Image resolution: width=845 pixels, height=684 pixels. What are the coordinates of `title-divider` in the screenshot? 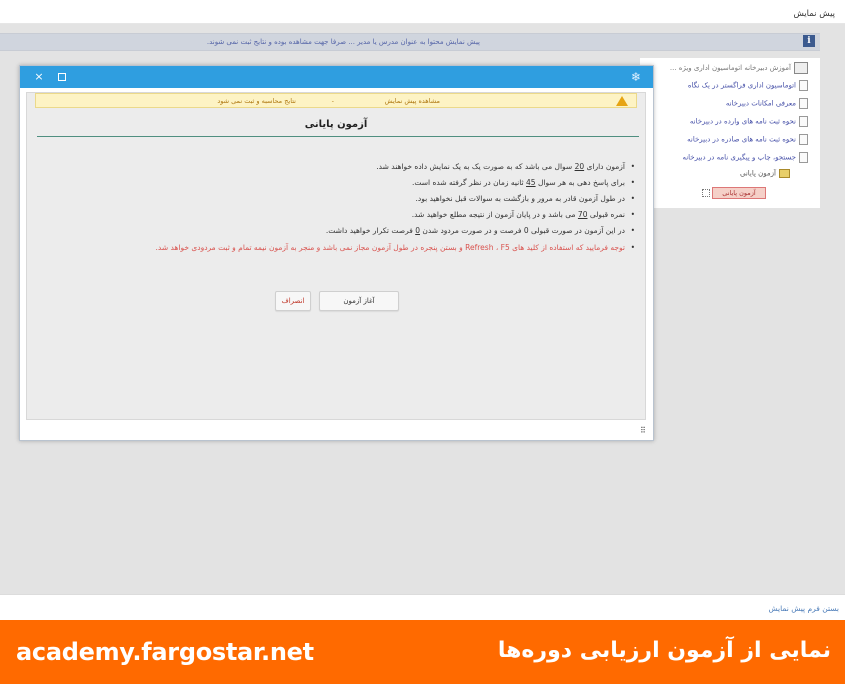 It's located at (338, 136).